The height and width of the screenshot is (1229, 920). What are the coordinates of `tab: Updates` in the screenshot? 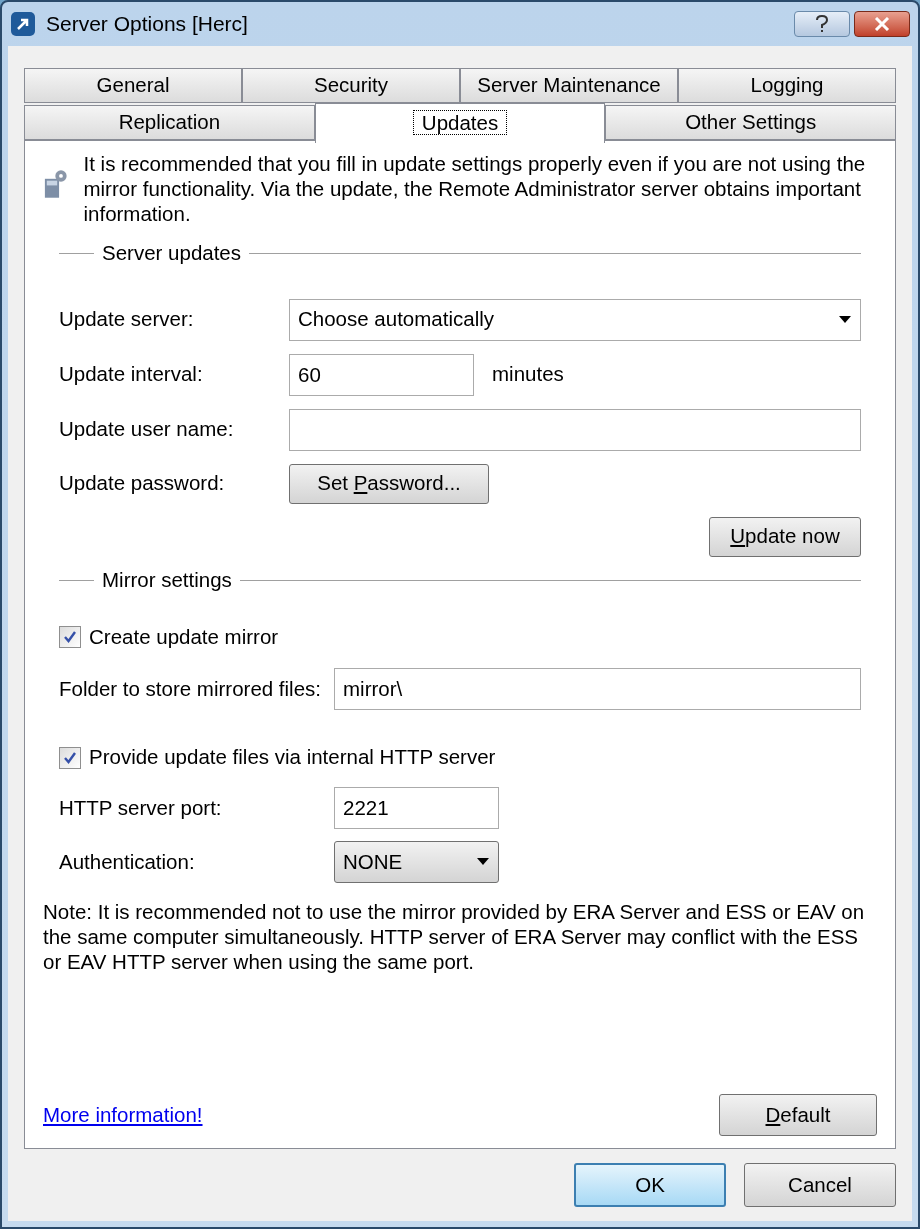 It's located at (460, 123).